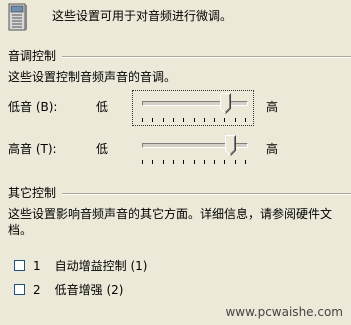 The image size is (351, 325). What do you see at coordinates (193, 108) in the screenshot?
I see `bass-slider` at bounding box center [193, 108].